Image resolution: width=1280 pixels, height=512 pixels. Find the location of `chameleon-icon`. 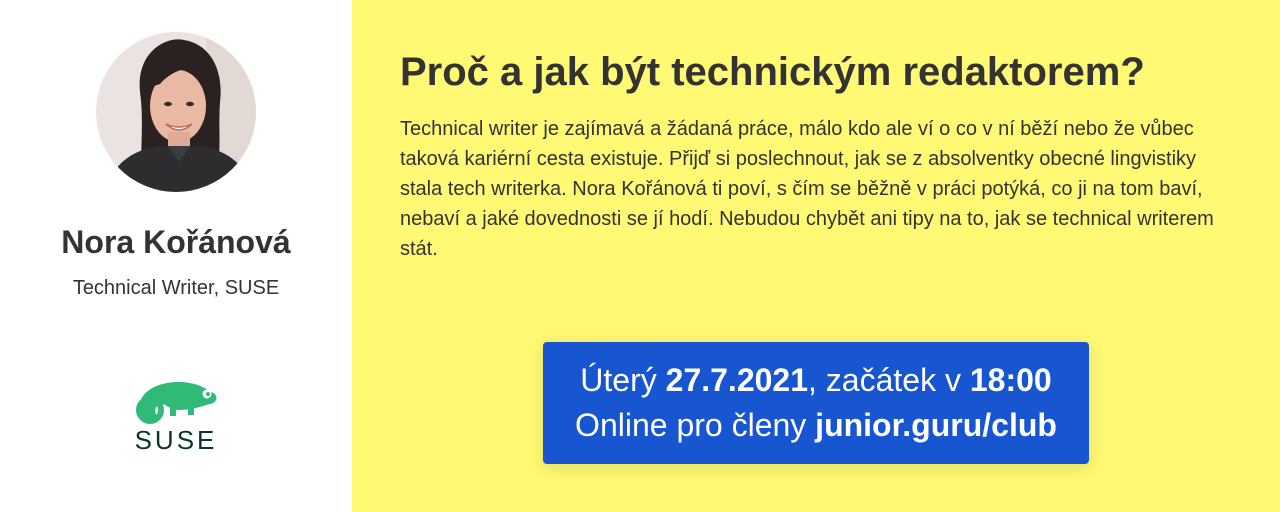

chameleon-icon is located at coordinates (176, 403).